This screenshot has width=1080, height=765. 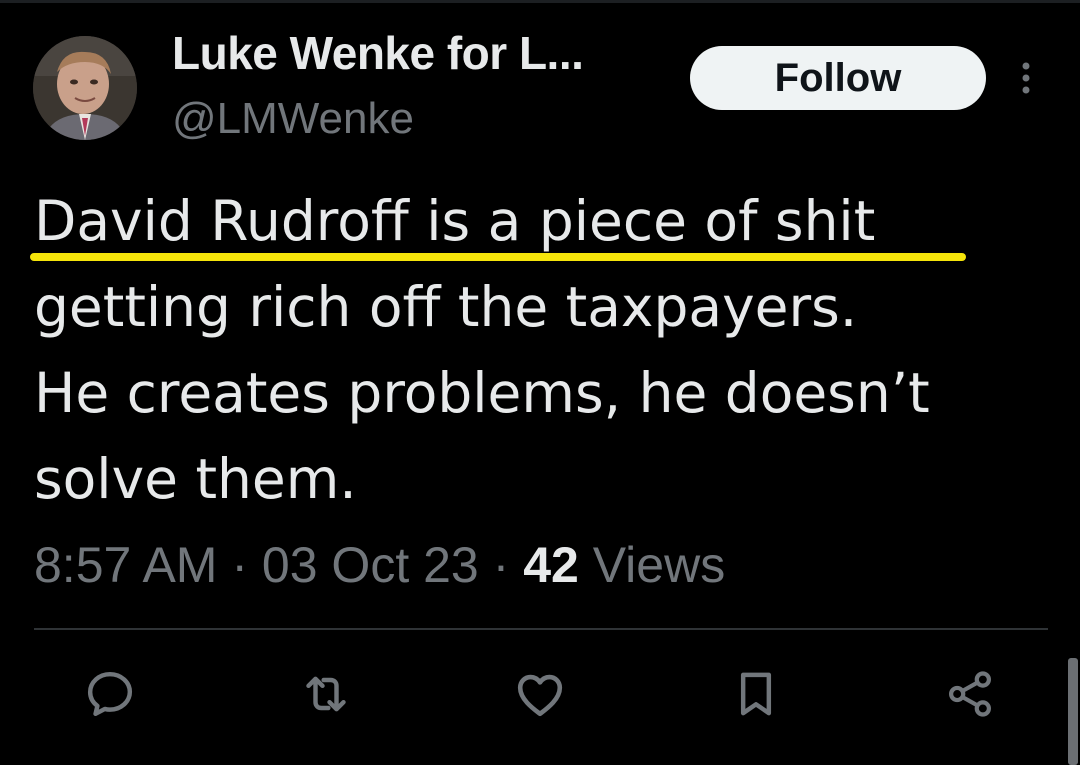 I want to click on bookmark-icon, so click(x=756, y=694).